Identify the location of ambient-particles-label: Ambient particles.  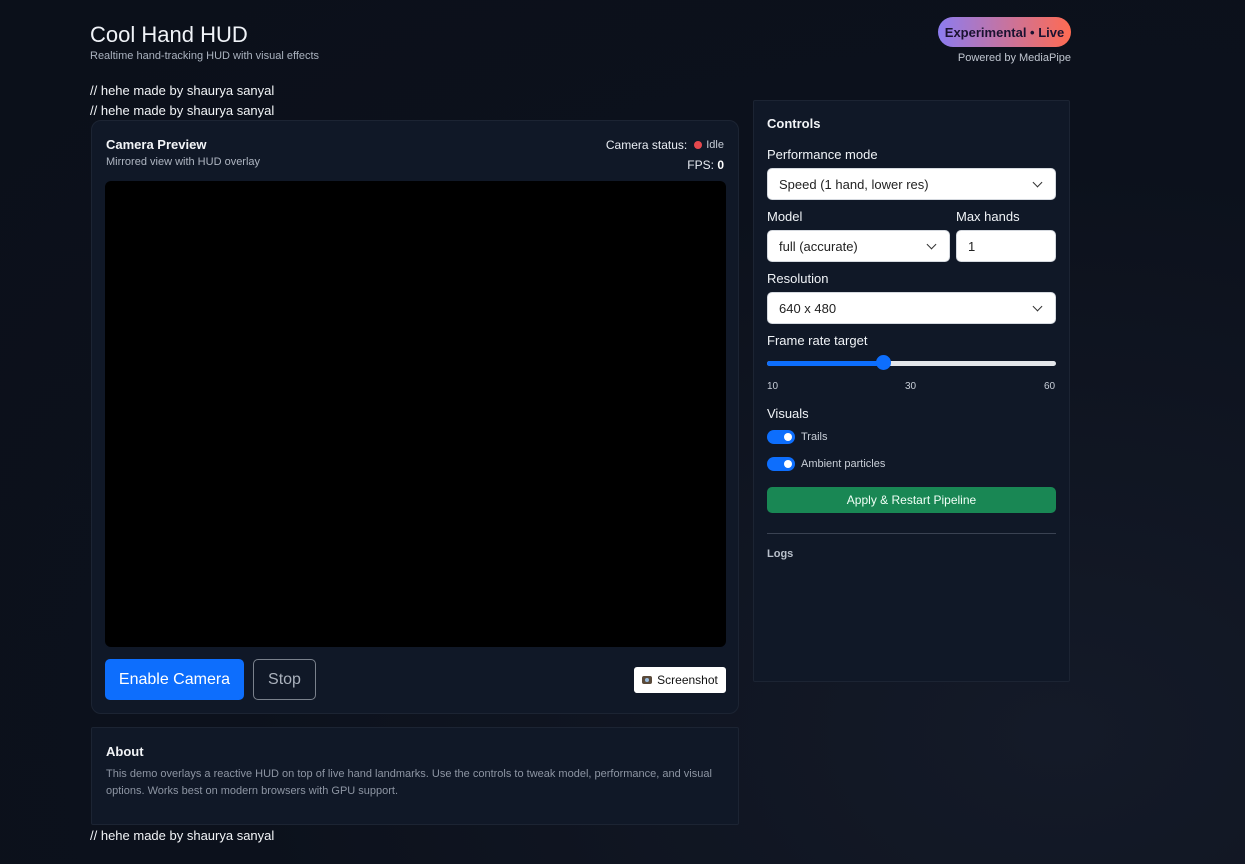
(843, 464).